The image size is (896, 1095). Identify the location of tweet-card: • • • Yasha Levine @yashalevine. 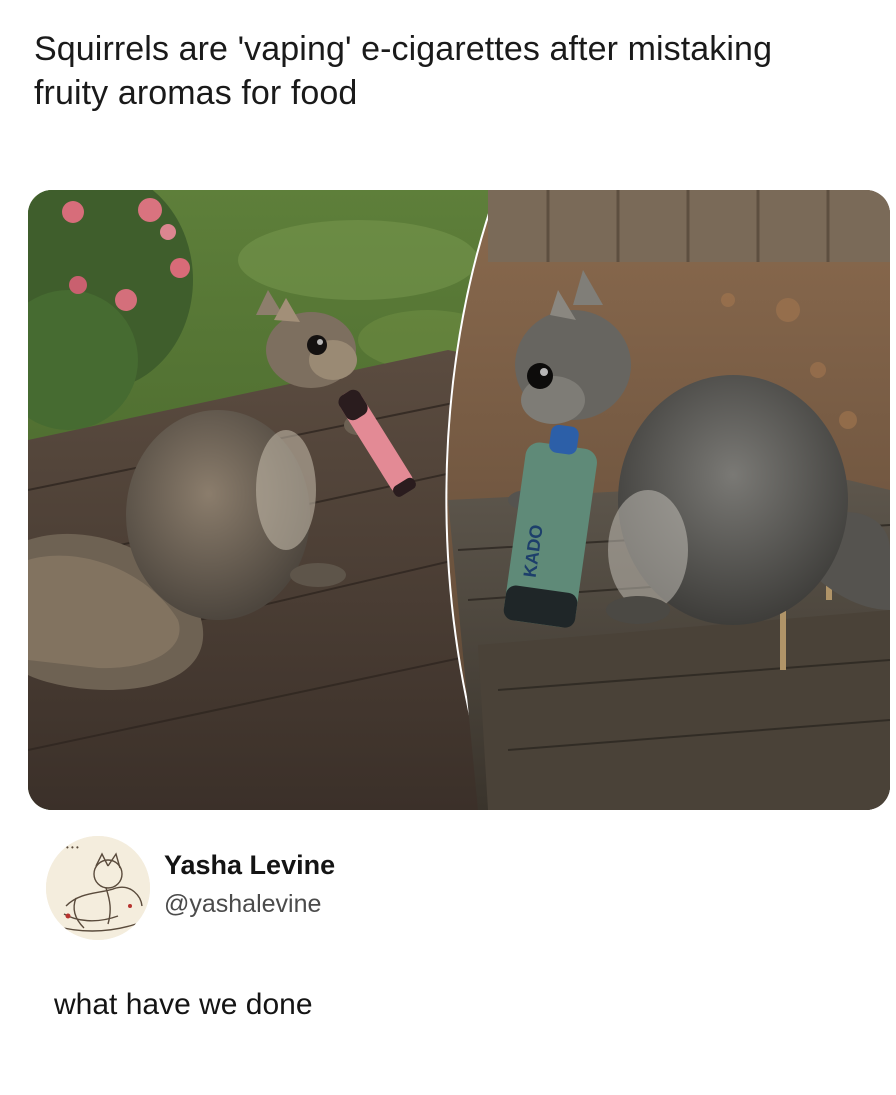
(446, 887).